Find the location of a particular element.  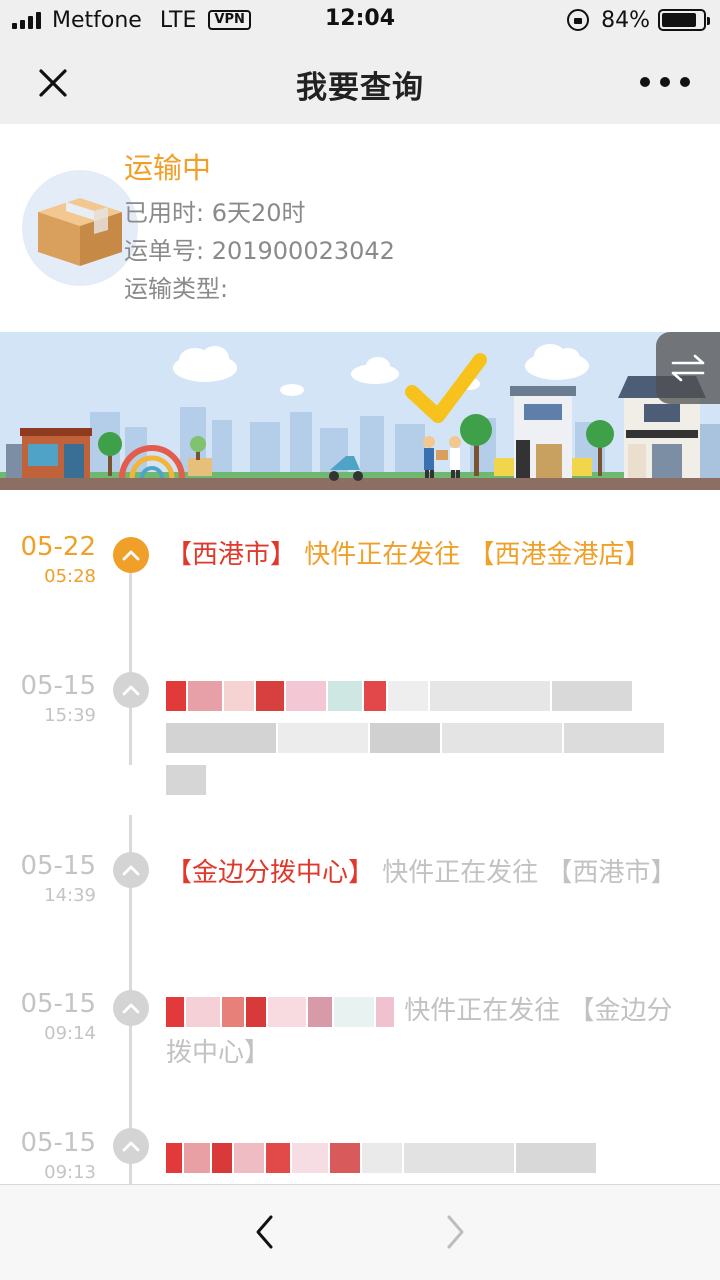

delivery-illustration is located at coordinates (360, 411).